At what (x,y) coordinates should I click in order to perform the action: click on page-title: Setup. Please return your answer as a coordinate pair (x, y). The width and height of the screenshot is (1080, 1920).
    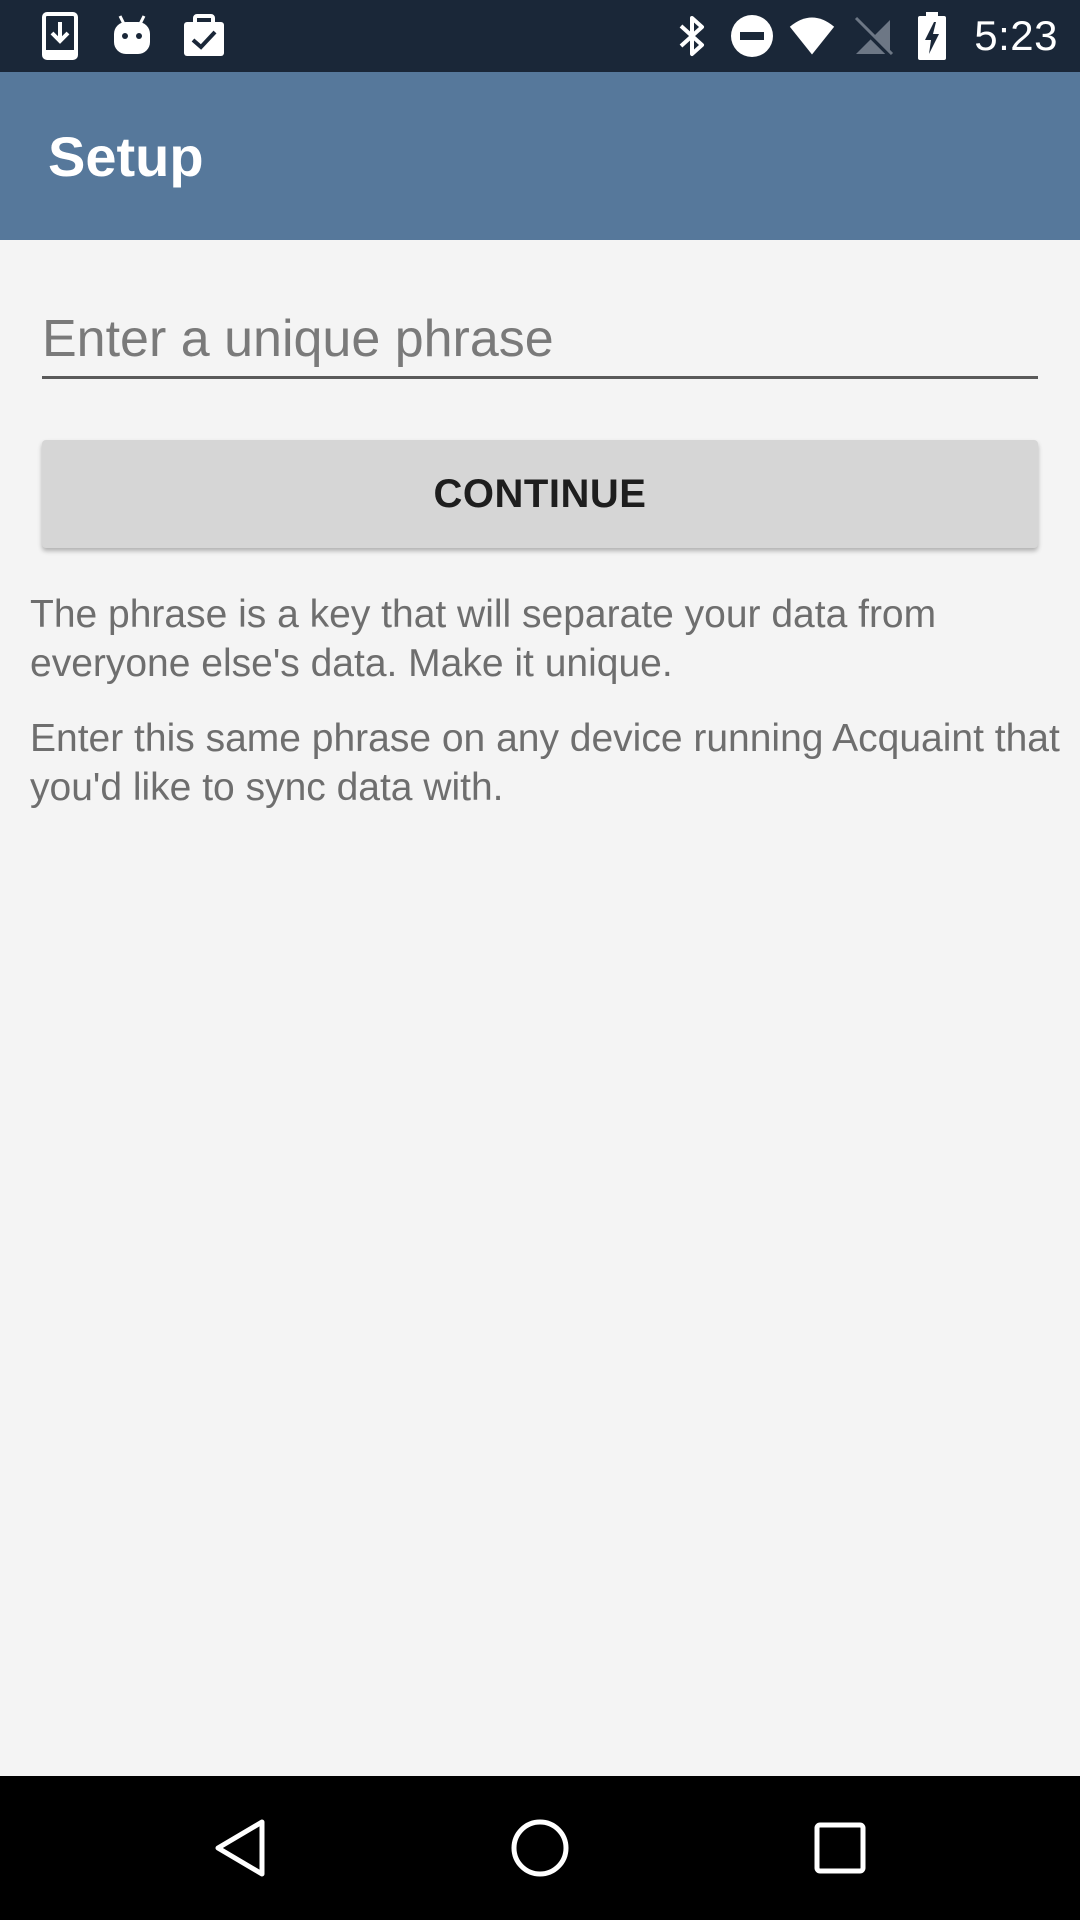
    Looking at the image, I should click on (126, 156).